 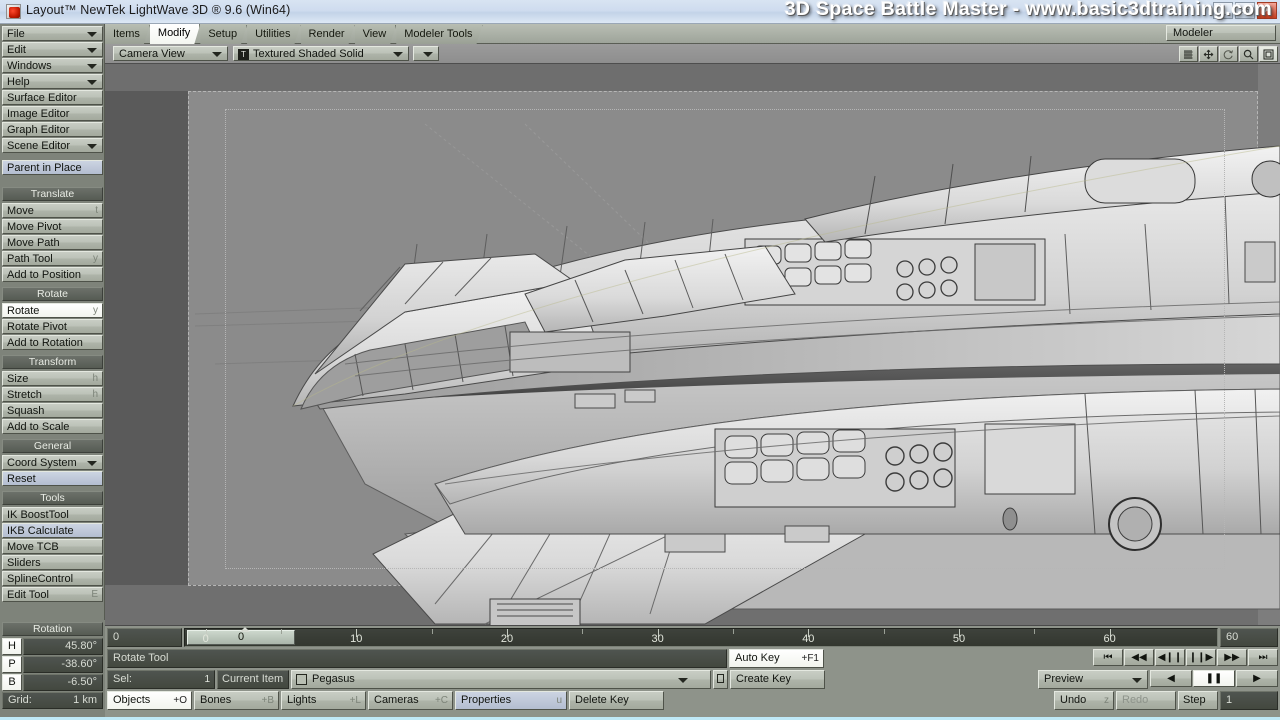 What do you see at coordinates (1232, 657) in the screenshot?
I see `fast-forward-button: ▶▶` at bounding box center [1232, 657].